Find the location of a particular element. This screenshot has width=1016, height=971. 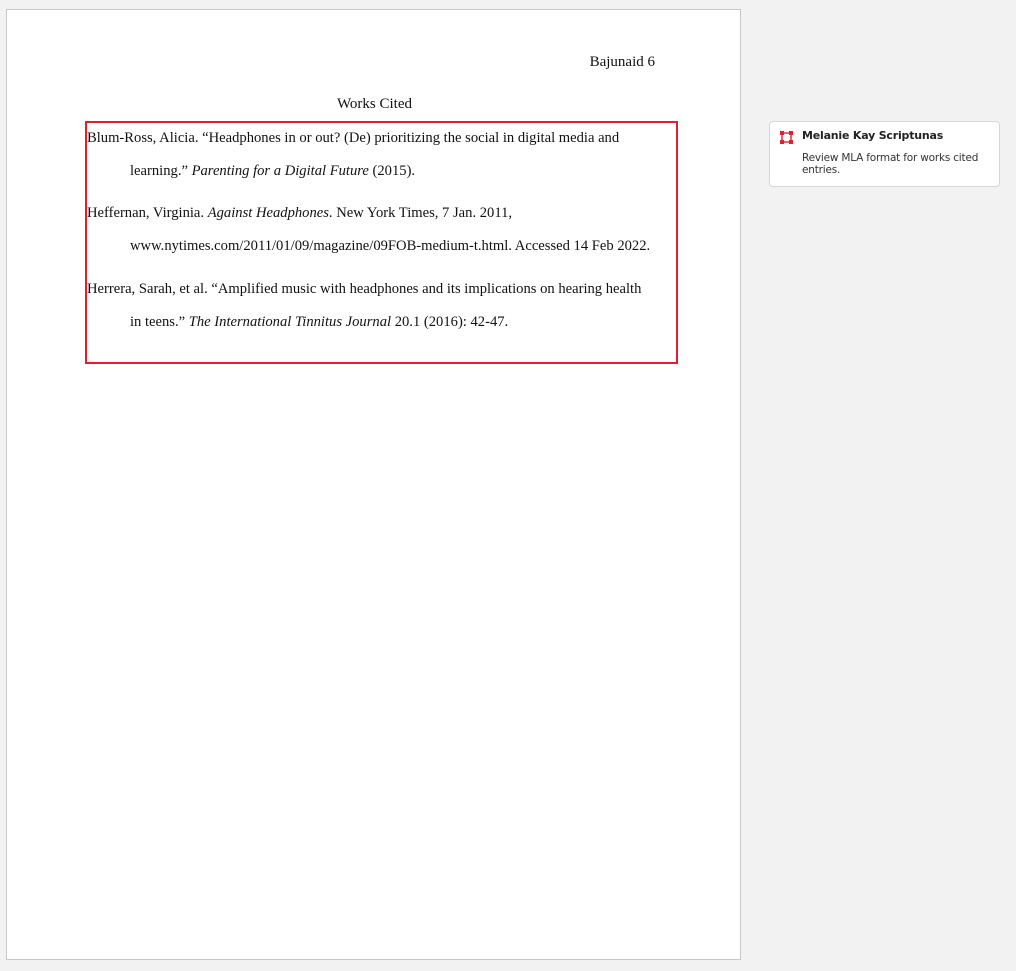

citation-text: learning.” is located at coordinates (161, 171).